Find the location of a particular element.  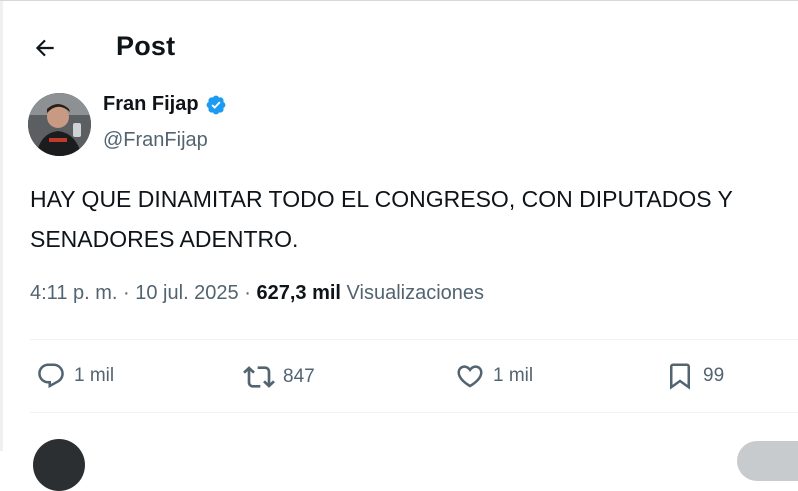

repost-button: 847 is located at coordinates (279, 377).